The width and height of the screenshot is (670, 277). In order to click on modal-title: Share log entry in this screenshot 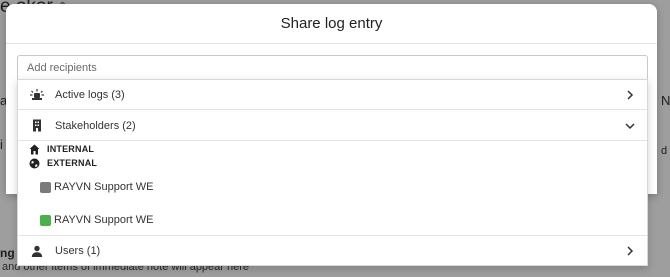, I will do `click(331, 23)`.